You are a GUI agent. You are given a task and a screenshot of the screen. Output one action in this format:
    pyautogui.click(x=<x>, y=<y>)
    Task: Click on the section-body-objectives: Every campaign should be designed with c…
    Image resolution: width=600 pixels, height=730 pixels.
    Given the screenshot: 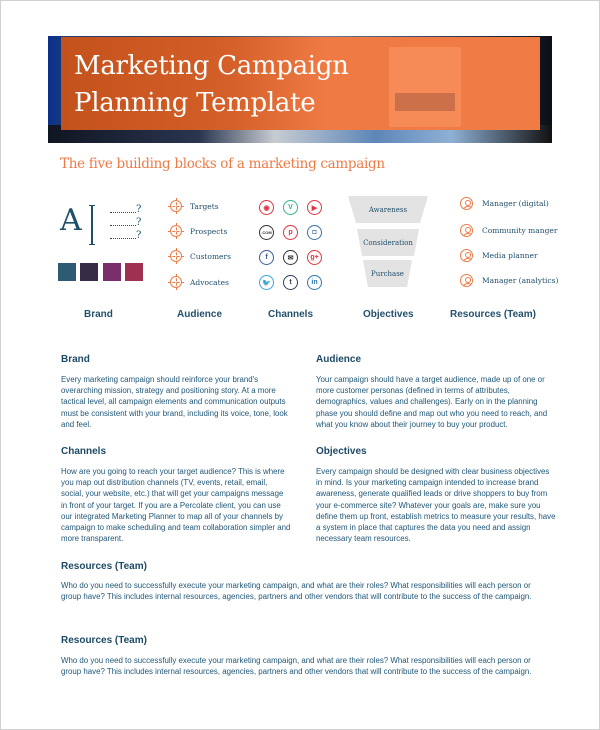 What is the action you would take?
    pyautogui.click(x=436, y=505)
    